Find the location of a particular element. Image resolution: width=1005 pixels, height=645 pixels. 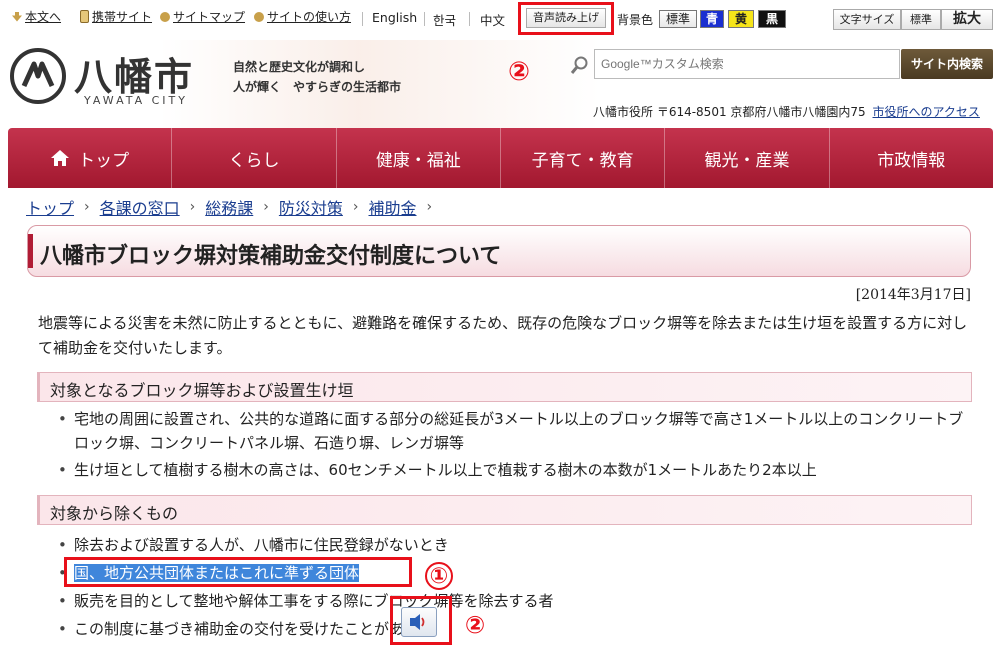

section-heading-excluded: 対象から除くもの is located at coordinates (504, 510).